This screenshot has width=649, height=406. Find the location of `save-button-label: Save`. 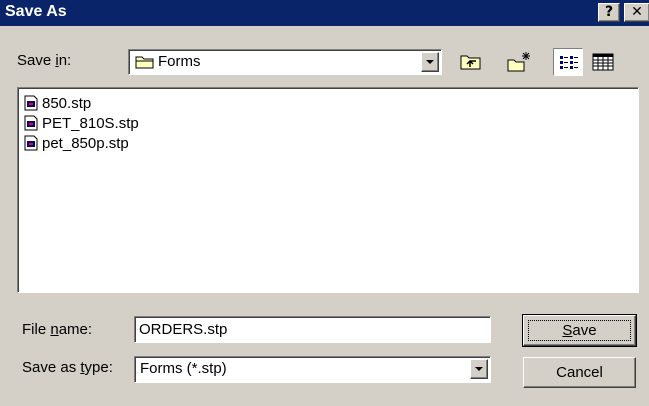

save-button-label: Save is located at coordinates (579, 330).